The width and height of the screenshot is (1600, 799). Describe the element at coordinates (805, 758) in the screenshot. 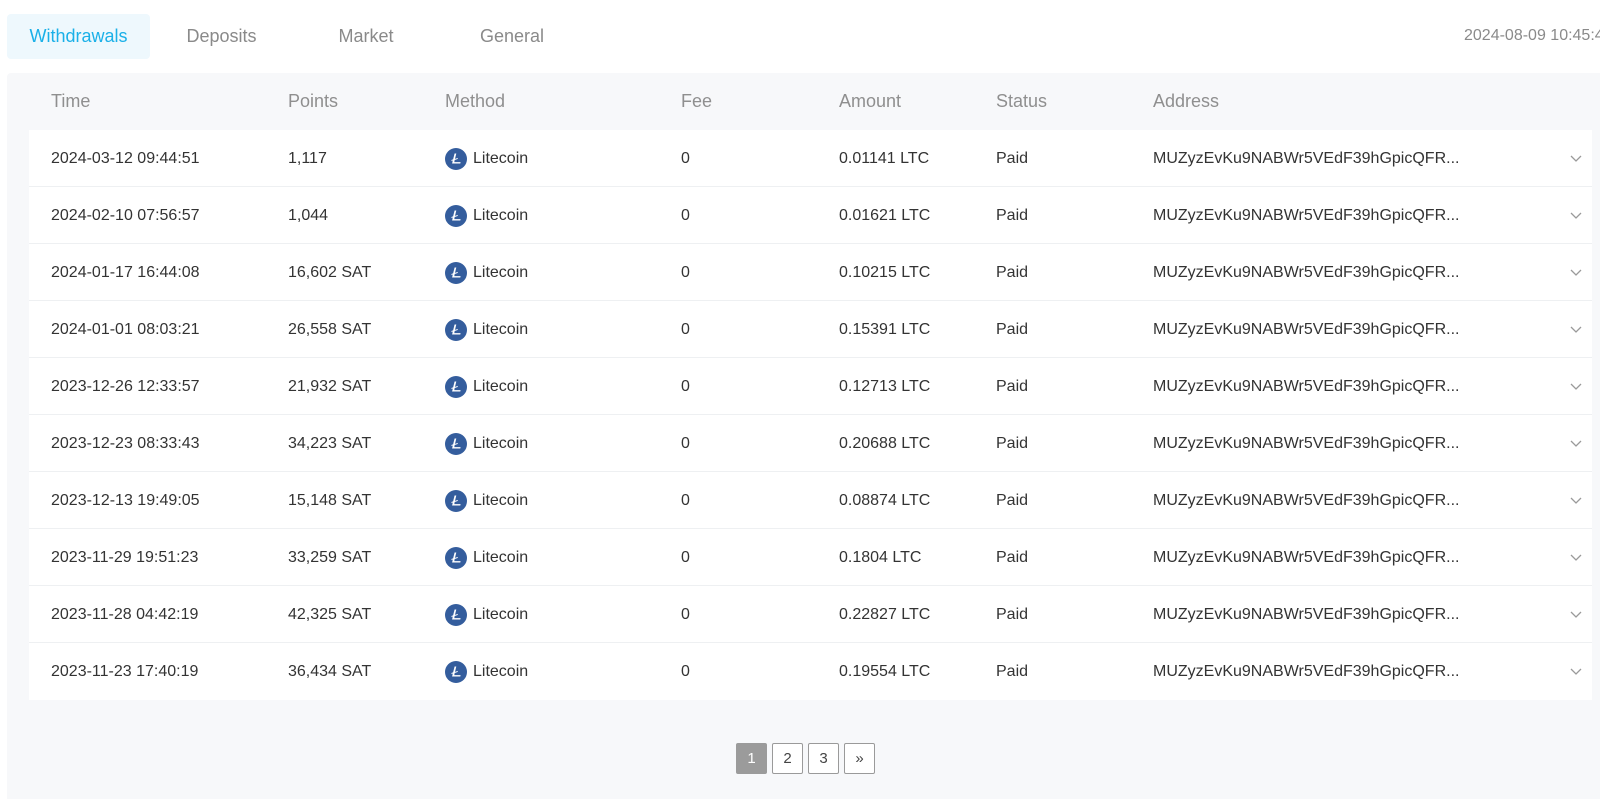

I see `pagination: 1 2 3 »` at that location.